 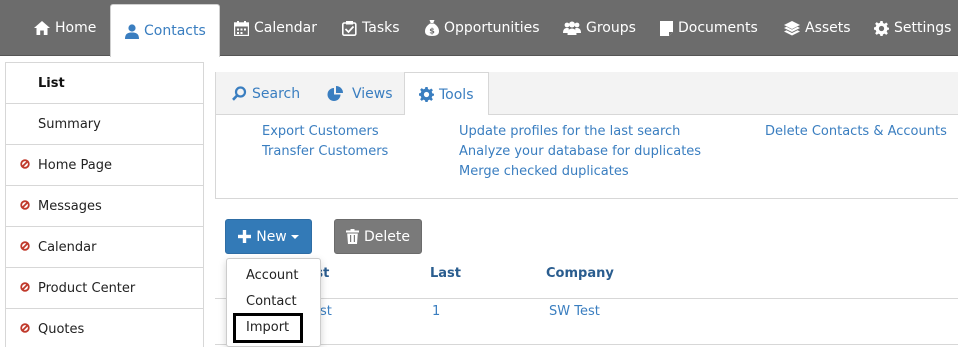 What do you see at coordinates (75, 165) in the screenshot?
I see `sidebar-item-label: Home Page` at bounding box center [75, 165].